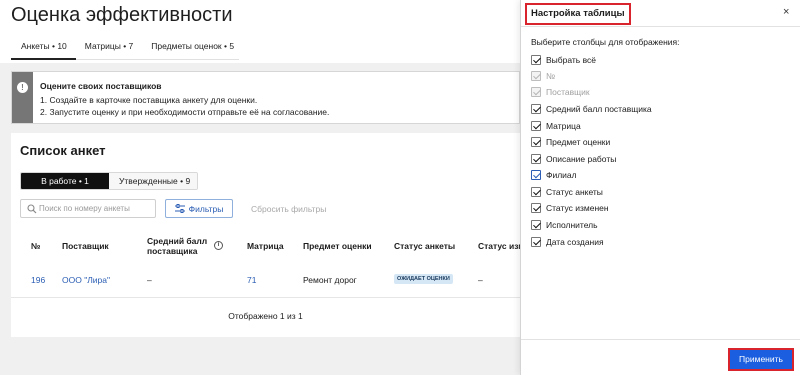  Describe the element at coordinates (38, 280) in the screenshot. I see `cell-num-link: 196` at that location.